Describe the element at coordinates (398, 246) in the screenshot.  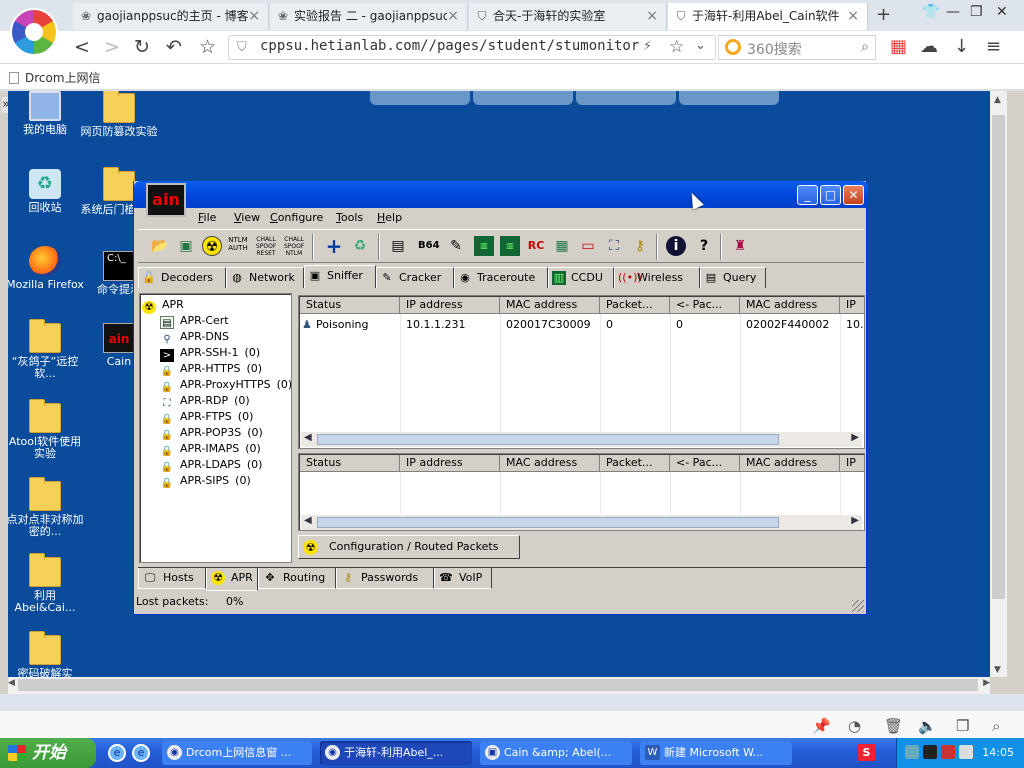
I see `certificate-icon: ▤` at that location.